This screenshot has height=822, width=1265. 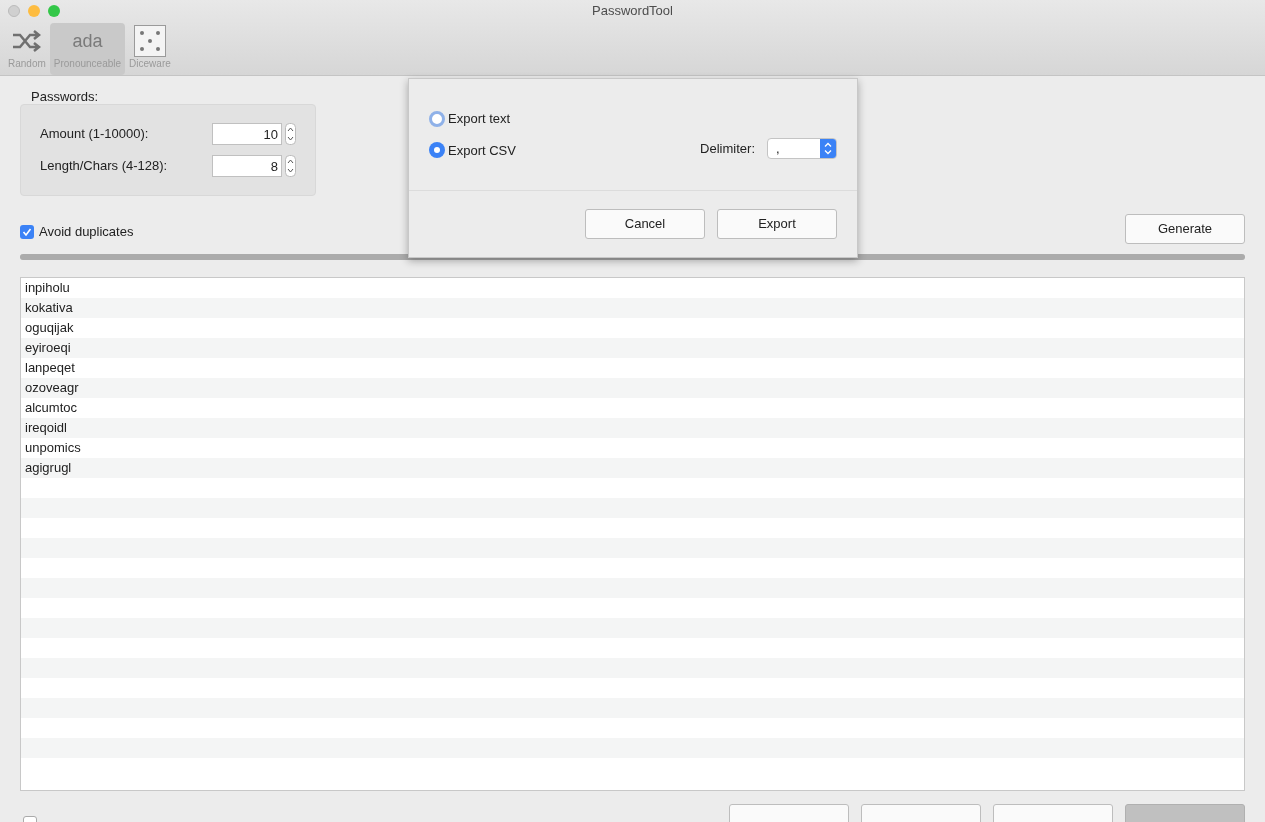 What do you see at coordinates (777, 224) in the screenshot?
I see `sheet-button: Export` at bounding box center [777, 224].